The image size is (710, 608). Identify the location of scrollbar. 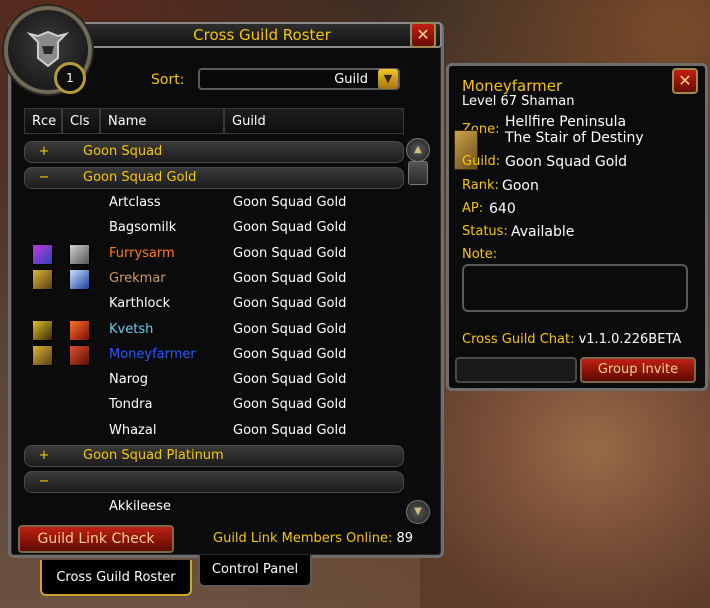
(417, 330).